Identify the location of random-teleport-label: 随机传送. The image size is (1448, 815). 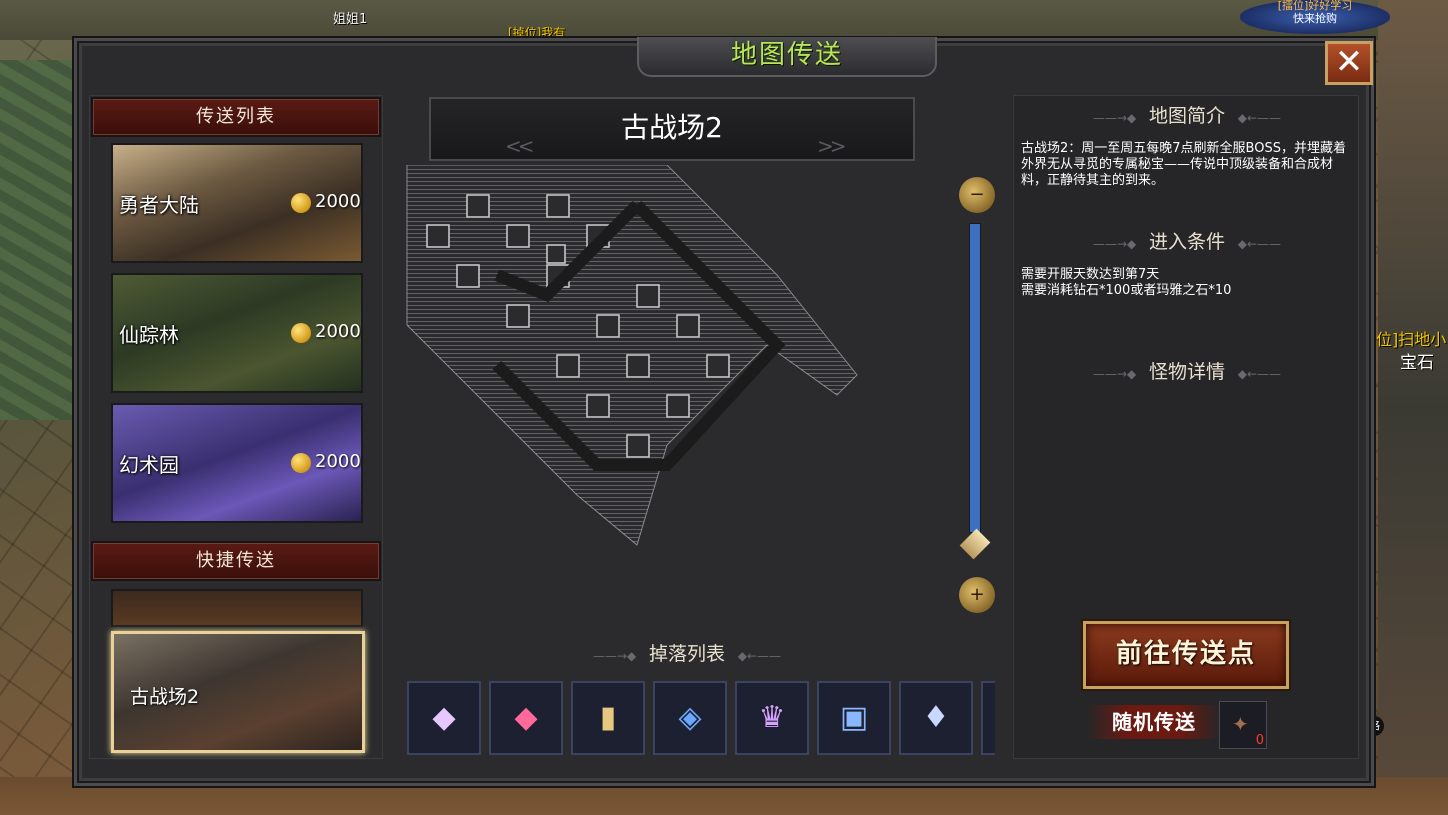
(1154, 722).